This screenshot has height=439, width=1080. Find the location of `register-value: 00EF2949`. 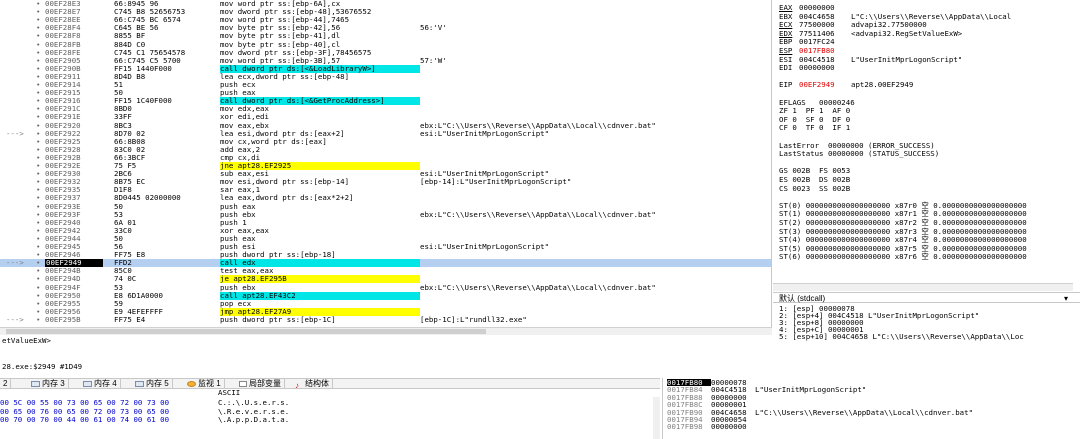

register-value: 00EF2949 is located at coordinates (825, 85).